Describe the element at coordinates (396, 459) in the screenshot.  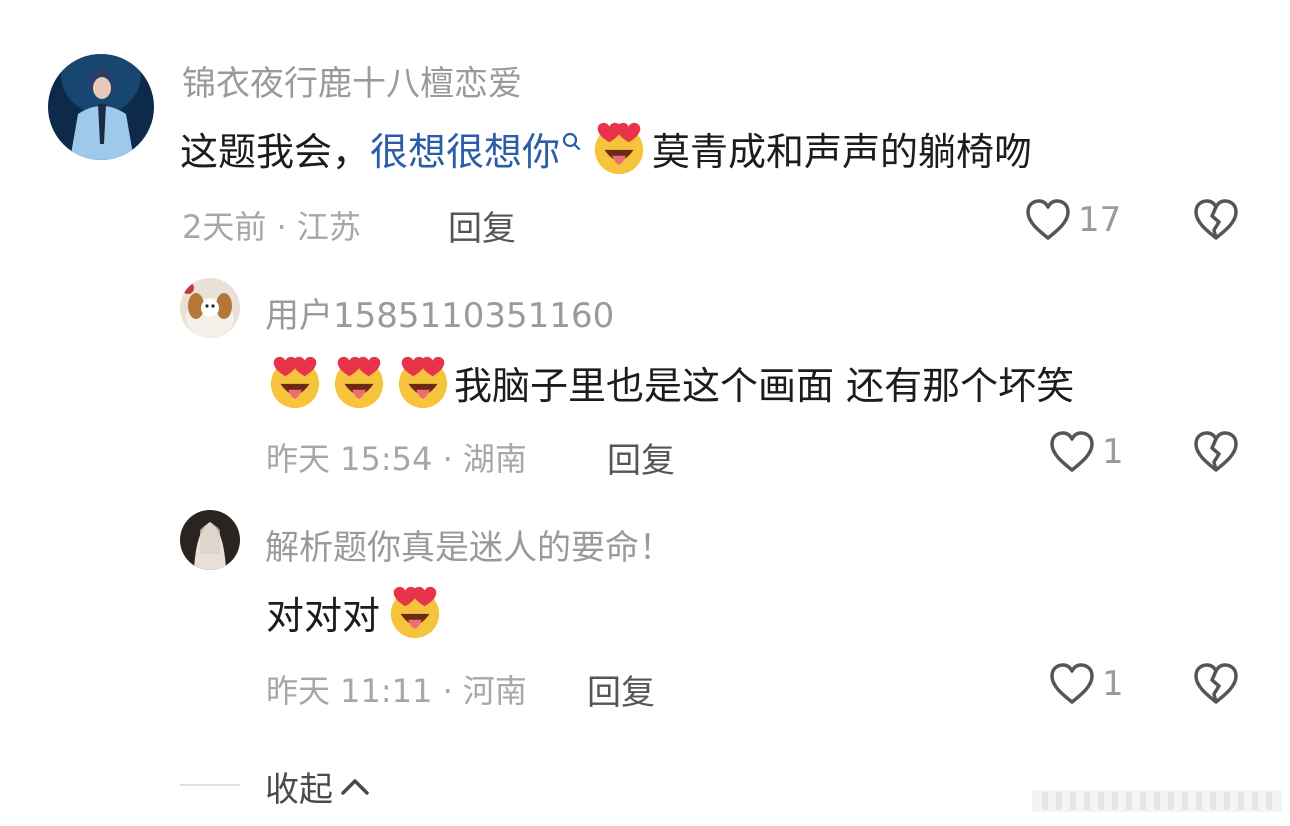
I see `comment-meta: 昨天 15:54 · 湖南` at that location.